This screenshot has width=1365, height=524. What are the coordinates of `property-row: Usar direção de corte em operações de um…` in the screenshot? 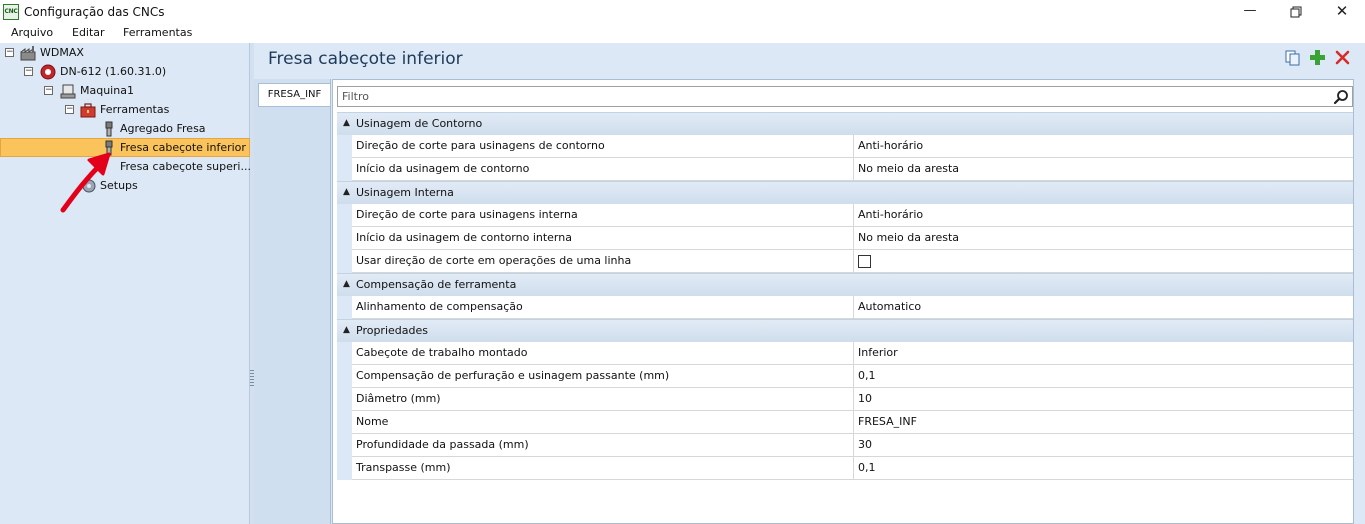 It's located at (845, 261).